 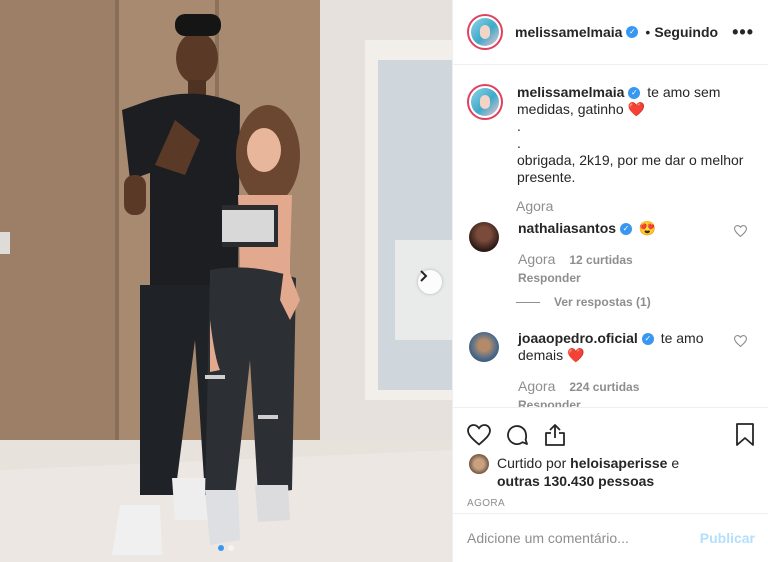 What do you see at coordinates (743, 32) in the screenshot?
I see `more-options-icon: •••` at bounding box center [743, 32].